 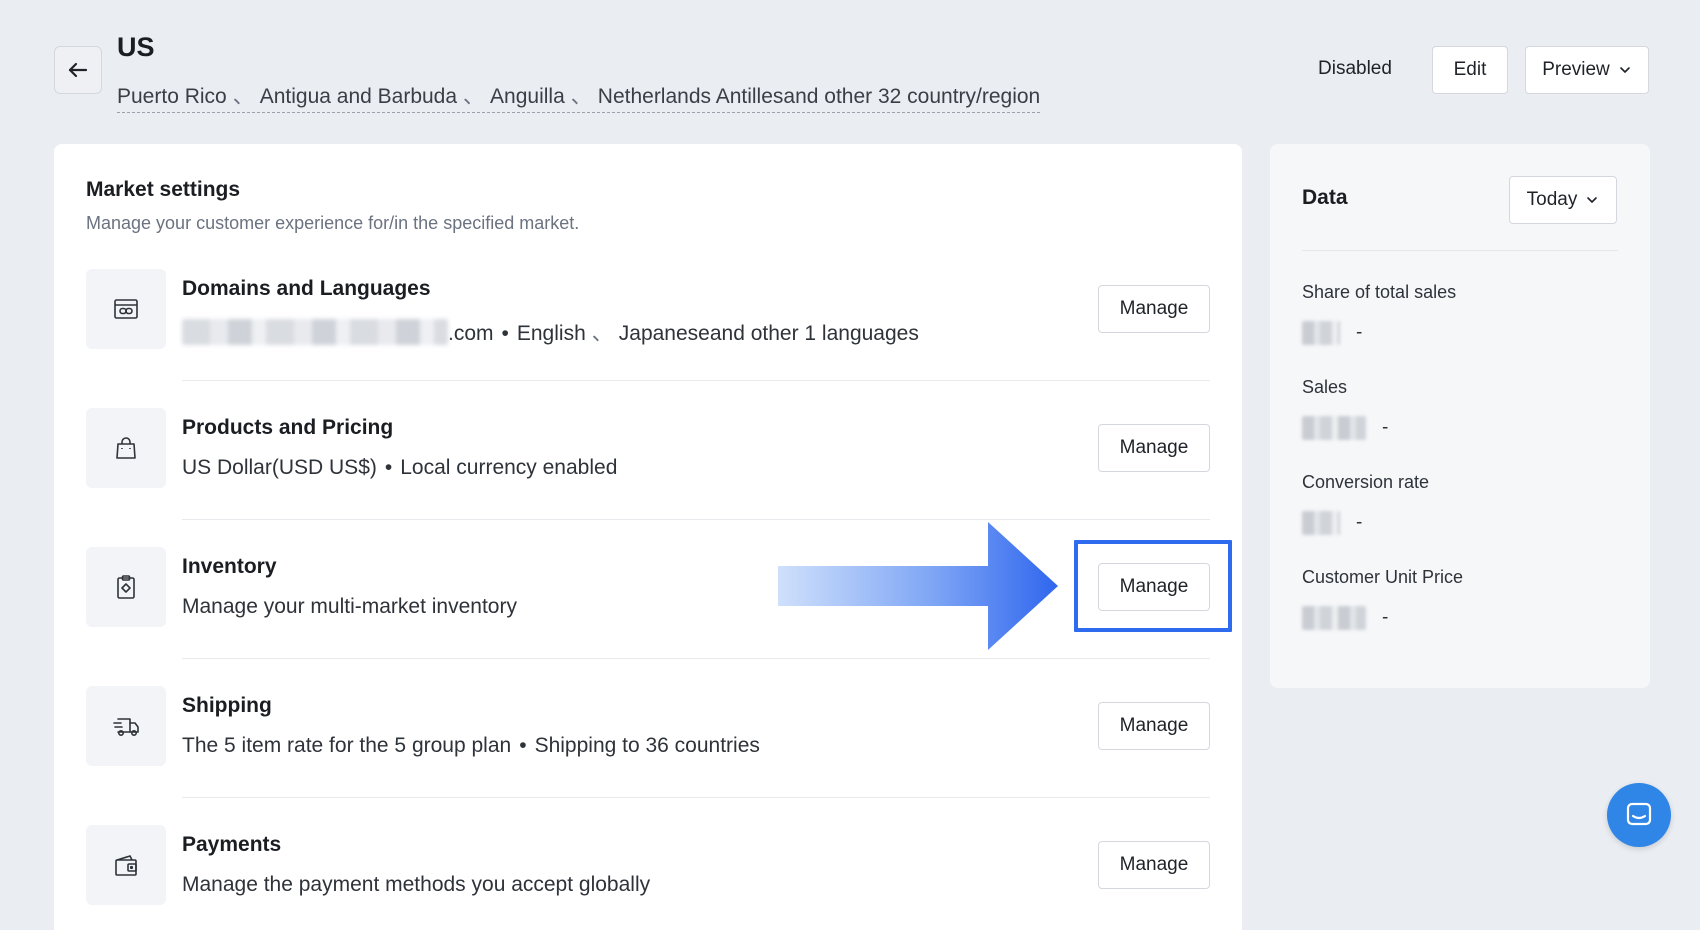 I want to click on manage-payments-button: Manage, so click(x=1154, y=865).